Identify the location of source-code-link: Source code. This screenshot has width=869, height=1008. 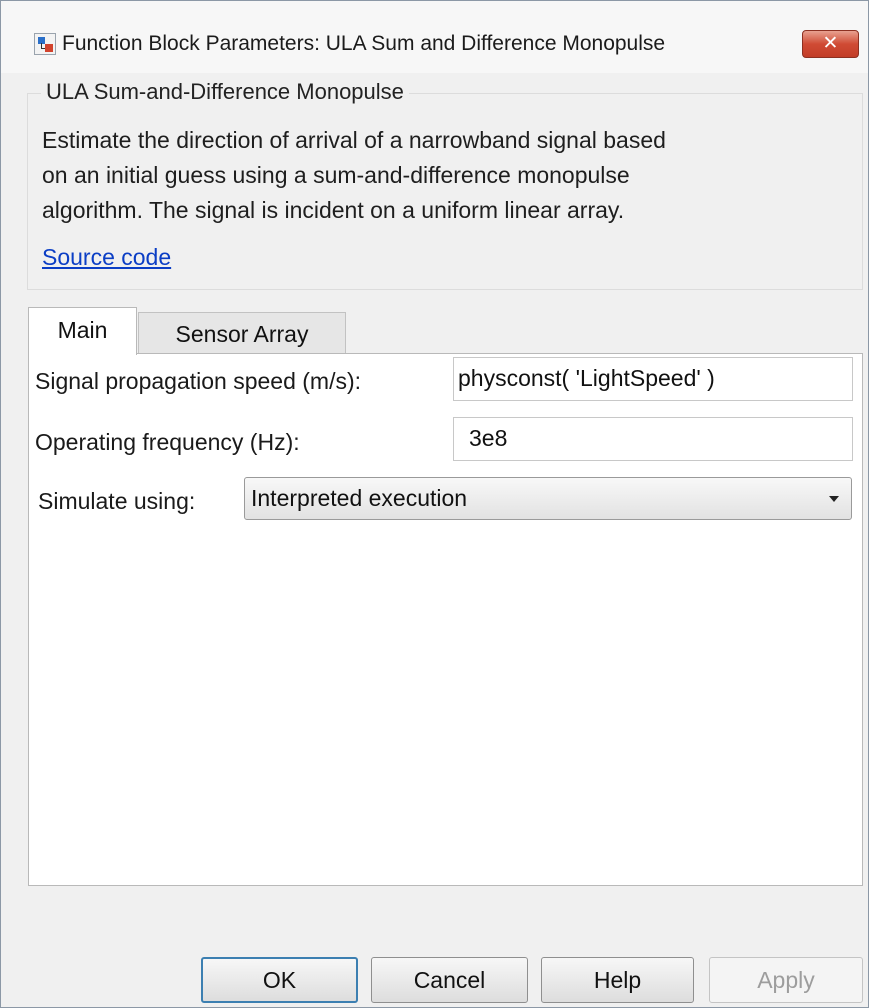
(106, 257).